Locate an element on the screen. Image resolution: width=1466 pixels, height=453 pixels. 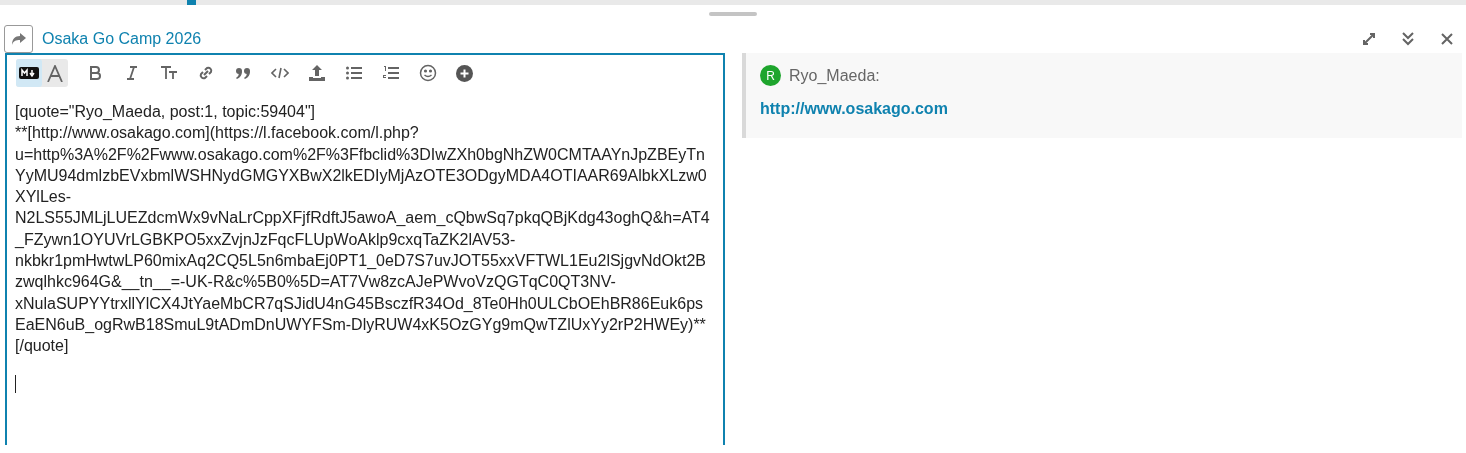
editor-text-line: zwqlhkc964G&__tn__=-UK-R&c%5B0%5D=AT7Vw8zcAJePWvoVzQGTqC0QT3NV- is located at coordinates (316, 282).